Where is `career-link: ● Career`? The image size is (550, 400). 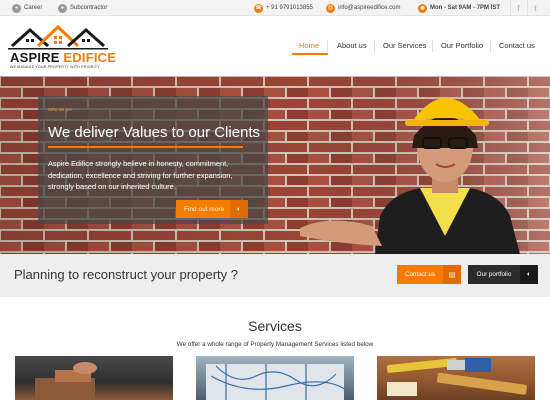
career-link: ● Career is located at coordinates (27, 8).